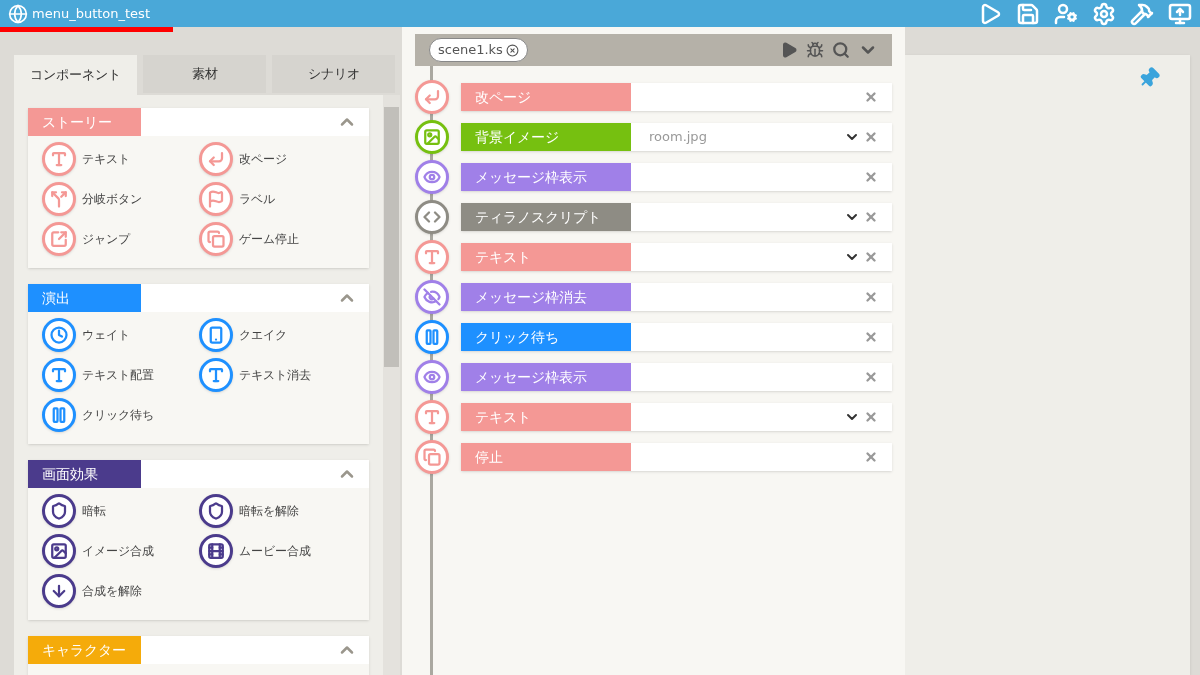 The width and height of the screenshot is (1200, 675). I want to click on command-label: メッセージ枠消去, so click(546, 297).